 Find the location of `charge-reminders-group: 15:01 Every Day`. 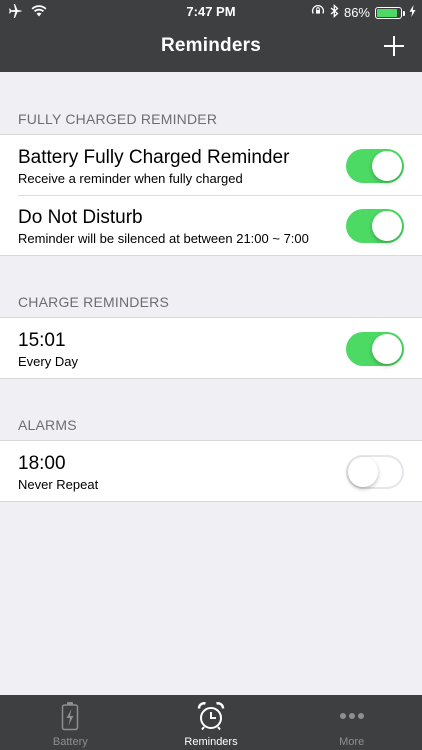

charge-reminders-group: 15:01 Every Day is located at coordinates (211, 348).